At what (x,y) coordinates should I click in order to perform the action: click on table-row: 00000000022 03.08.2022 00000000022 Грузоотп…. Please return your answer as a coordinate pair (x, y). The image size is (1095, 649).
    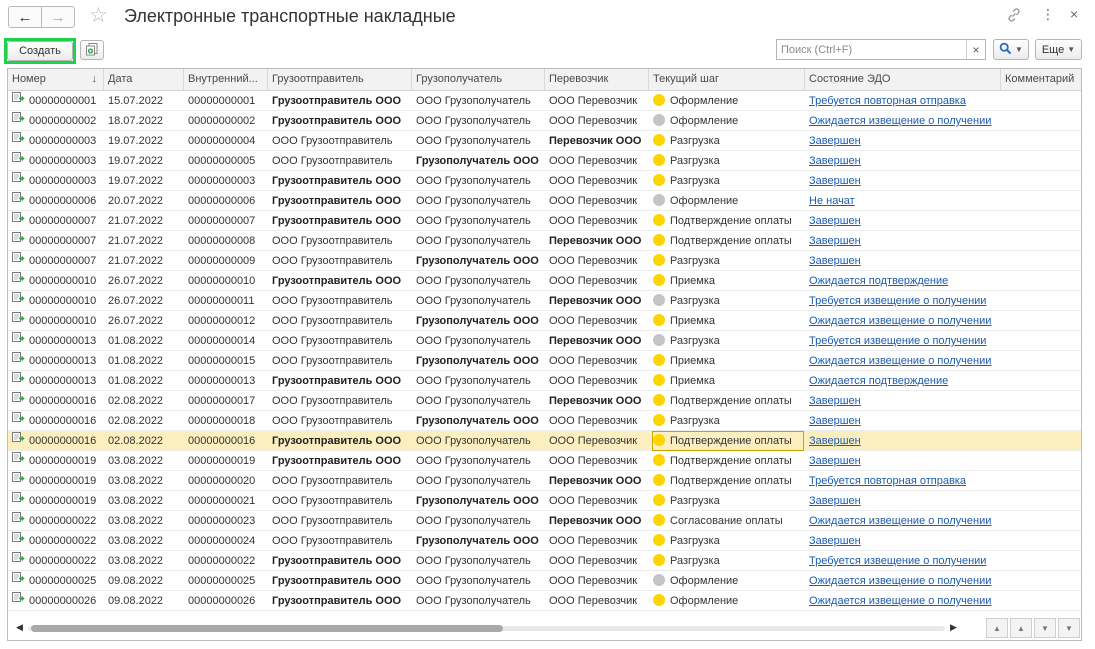
    Looking at the image, I should click on (544, 561).